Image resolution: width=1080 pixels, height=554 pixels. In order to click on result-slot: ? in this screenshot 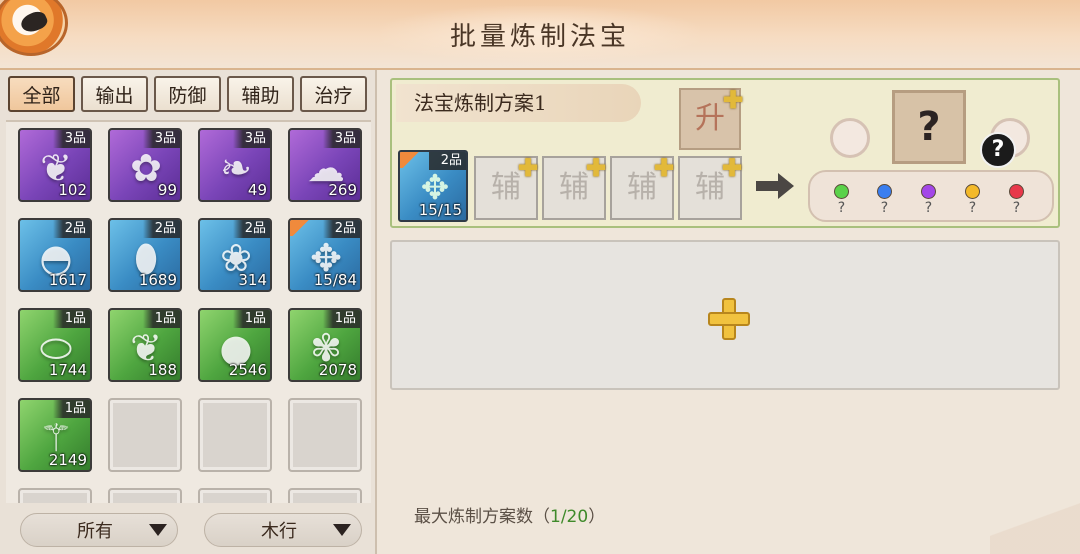, I will do `click(929, 127)`.